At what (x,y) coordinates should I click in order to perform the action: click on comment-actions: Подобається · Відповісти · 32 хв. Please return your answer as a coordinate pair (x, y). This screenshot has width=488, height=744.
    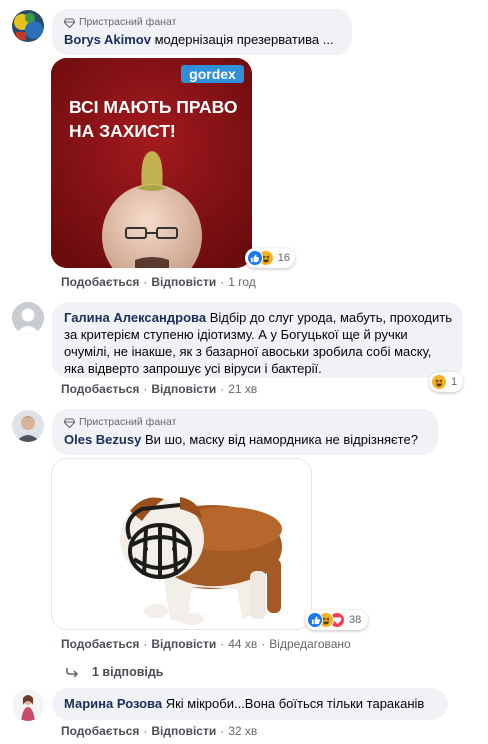
    Looking at the image, I should click on (159, 731).